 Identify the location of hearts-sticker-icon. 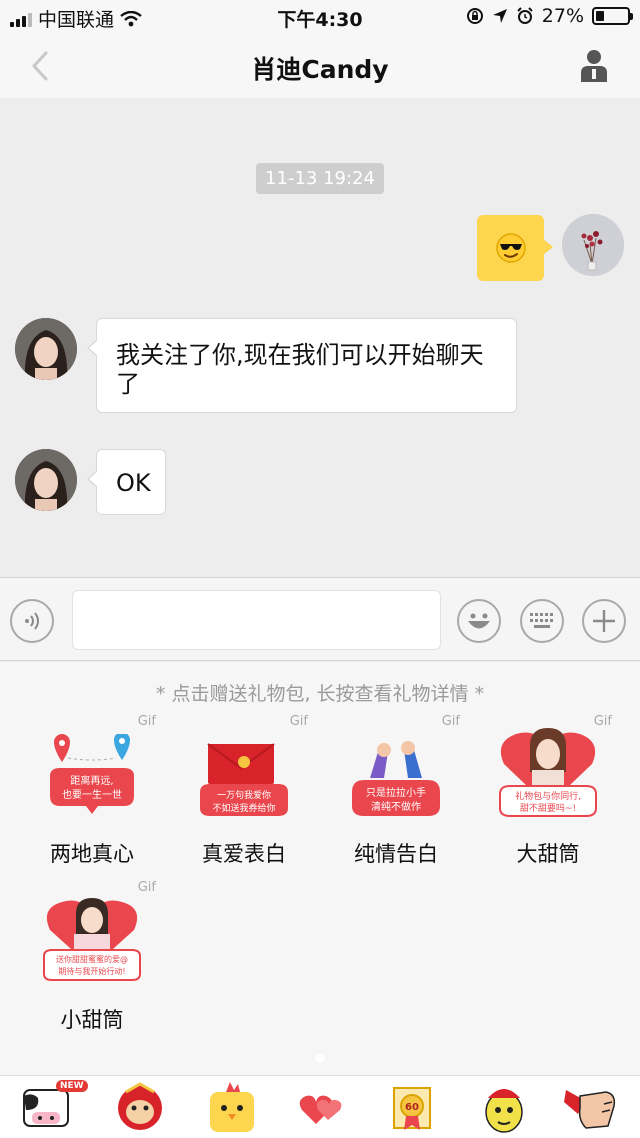
(320, 1109).